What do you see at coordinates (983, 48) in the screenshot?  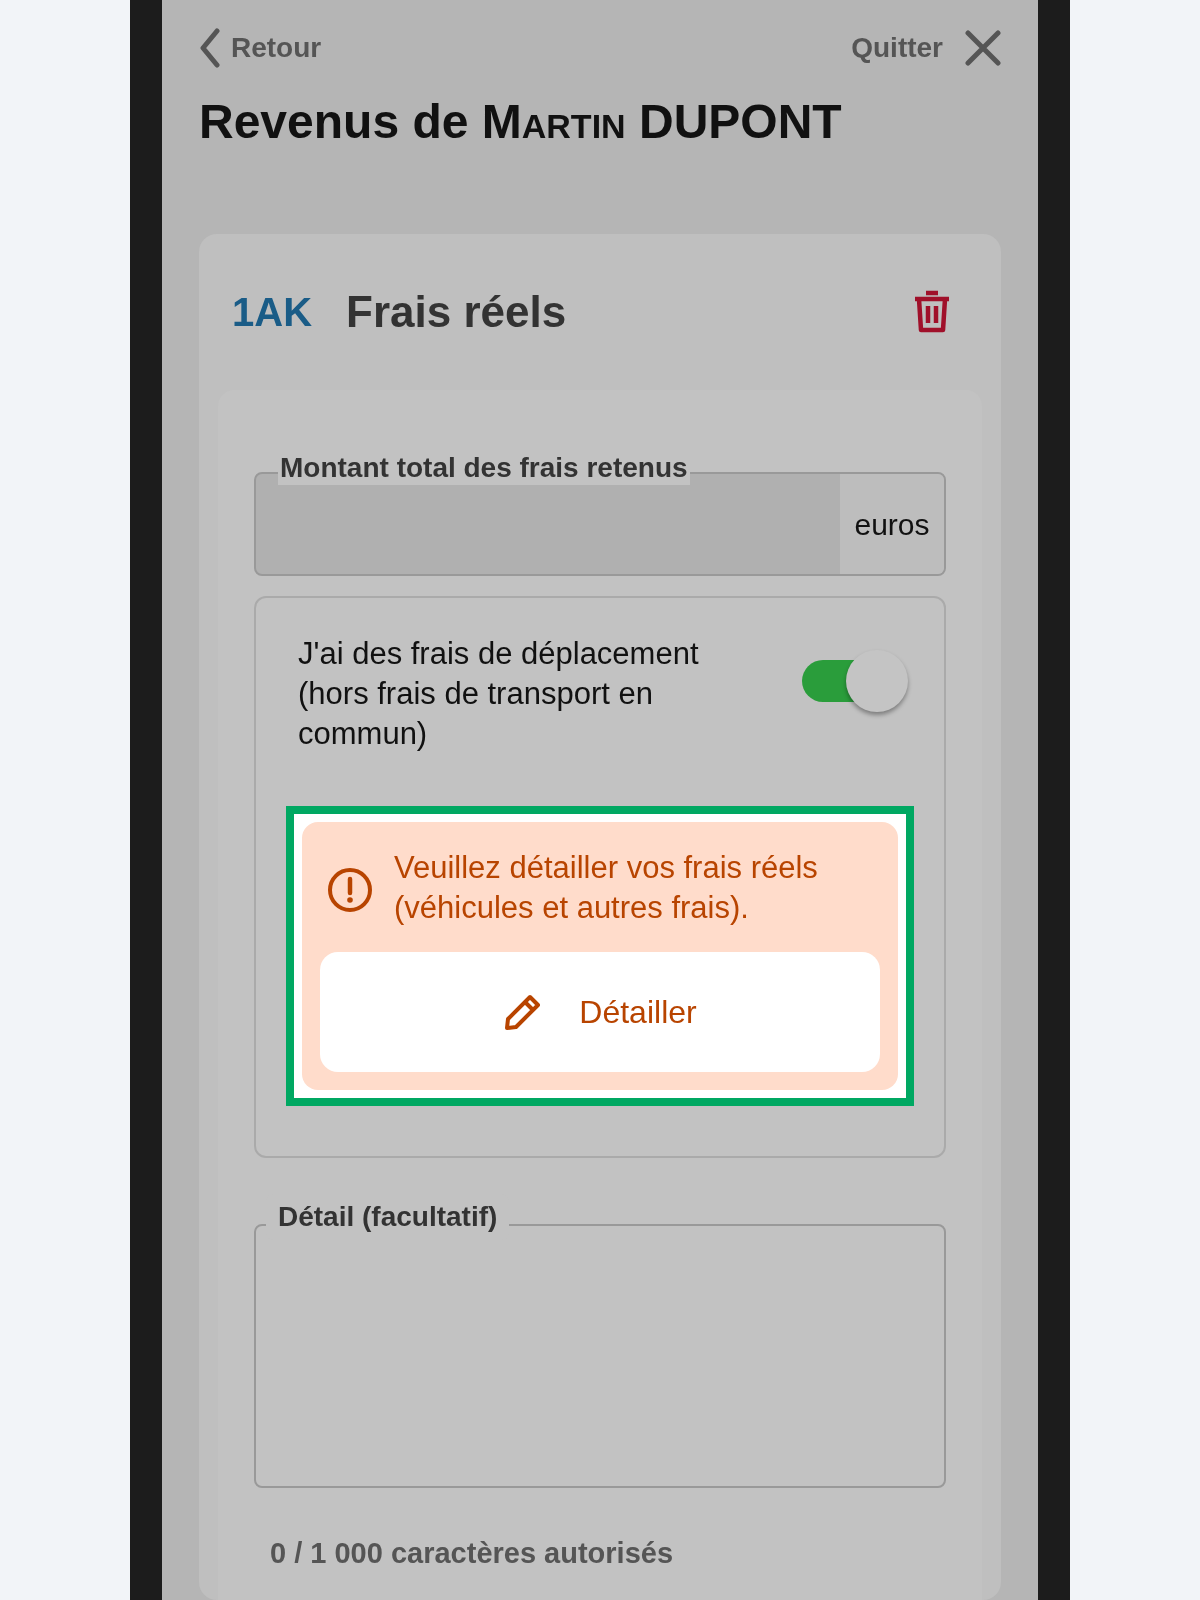 I see `close-icon` at bounding box center [983, 48].